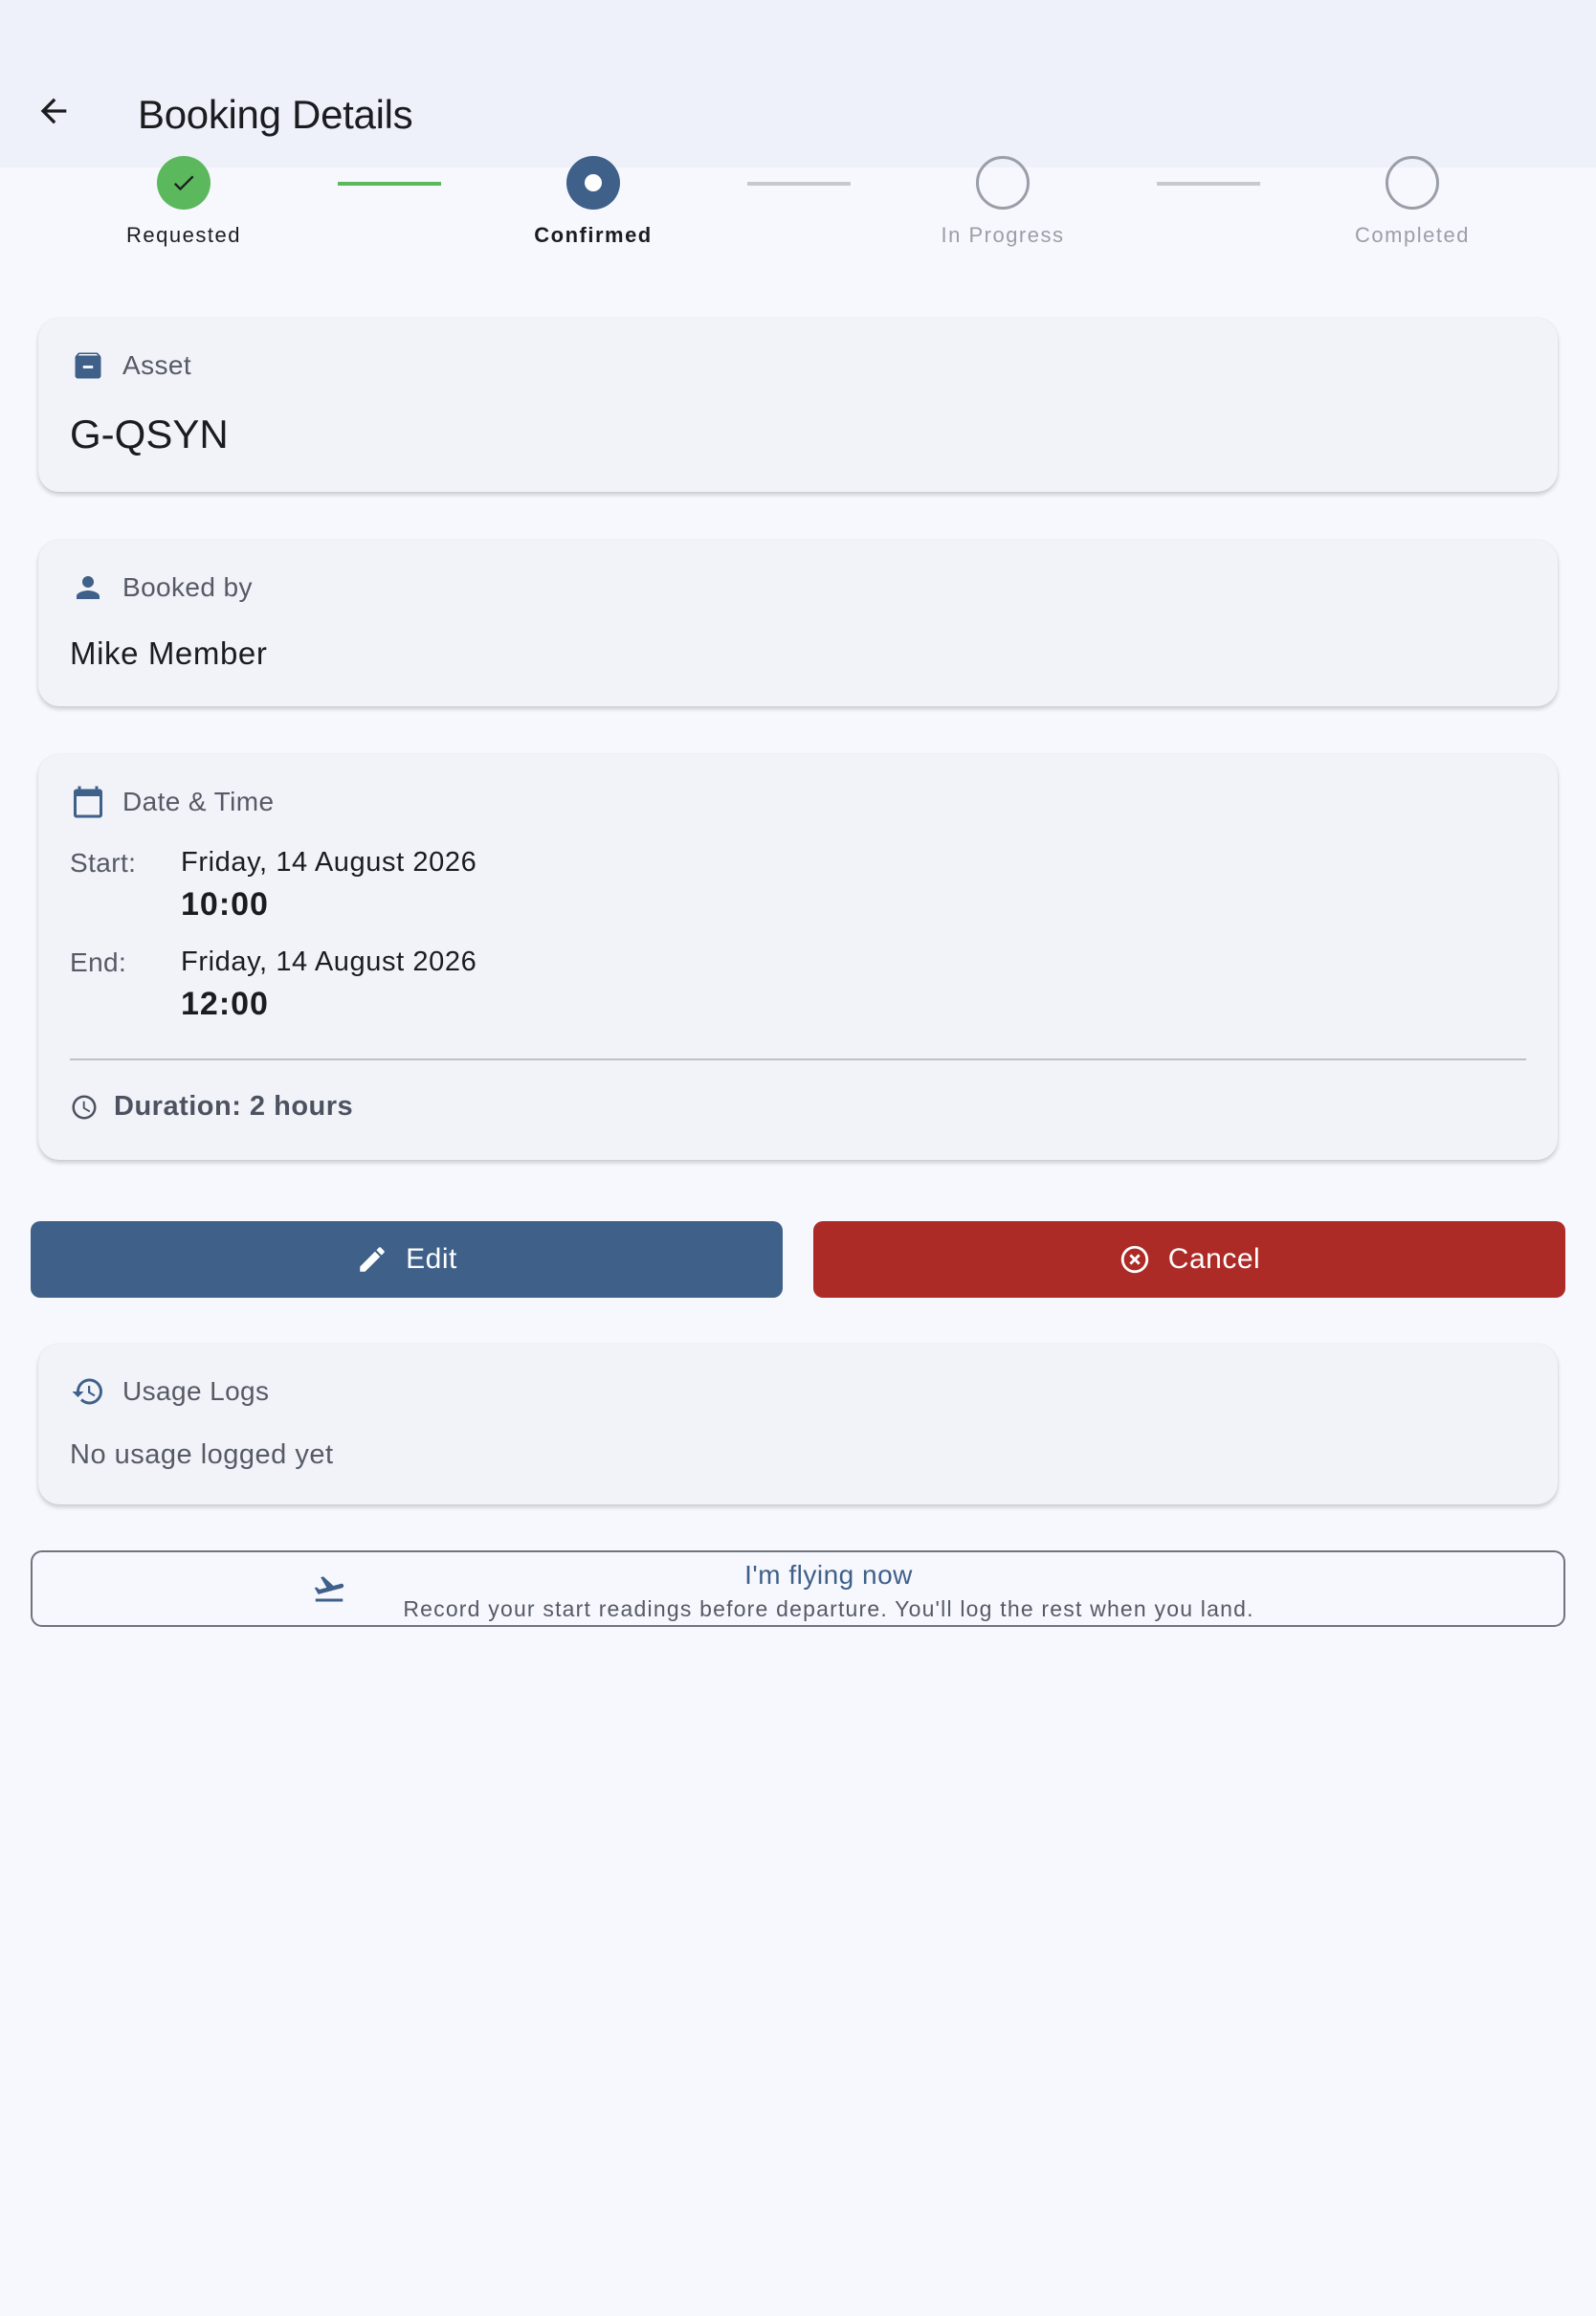 The height and width of the screenshot is (2316, 1596). Describe the element at coordinates (798, 623) in the screenshot. I see `booked-by-card: Booked by Mike Member` at that location.